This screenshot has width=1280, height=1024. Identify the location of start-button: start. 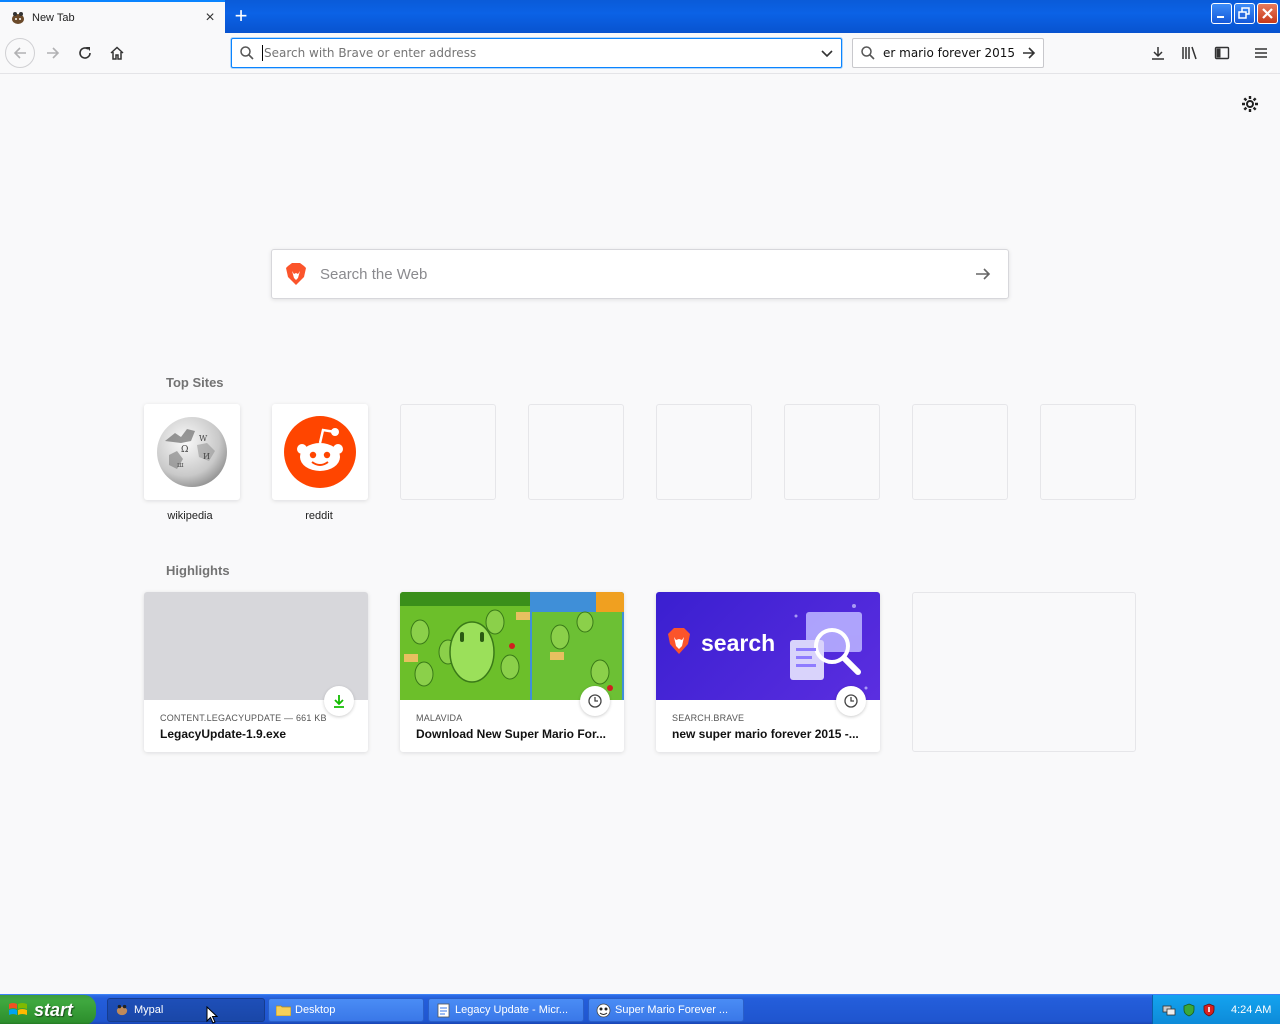
(48, 1009).